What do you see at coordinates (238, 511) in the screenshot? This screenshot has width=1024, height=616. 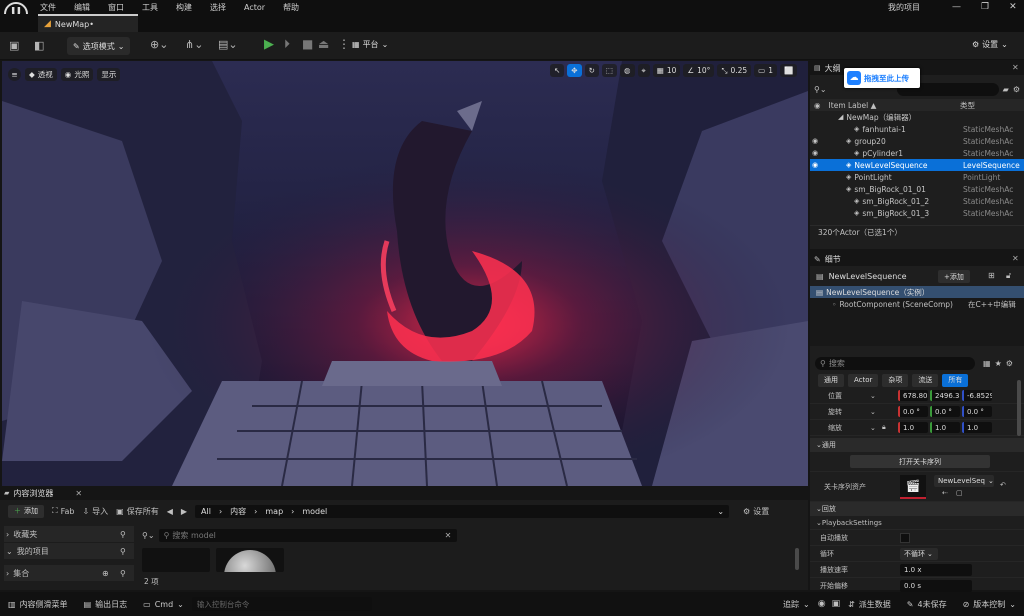 I see `breadcrumb-item: 内容` at bounding box center [238, 511].